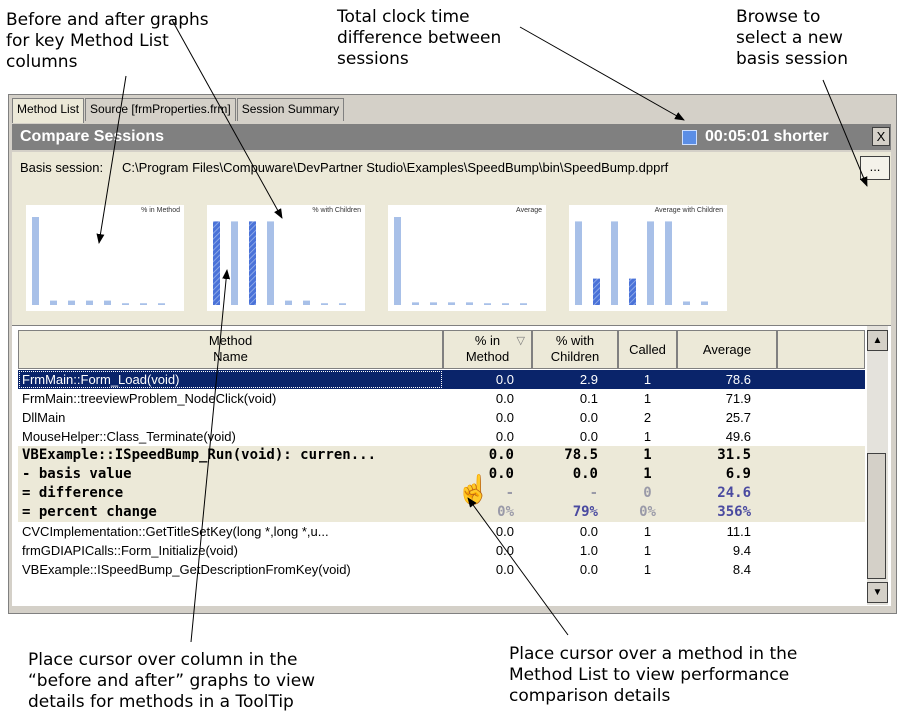 The width and height of the screenshot is (905, 713). I want to click on arrow-browse, so click(845, 133).